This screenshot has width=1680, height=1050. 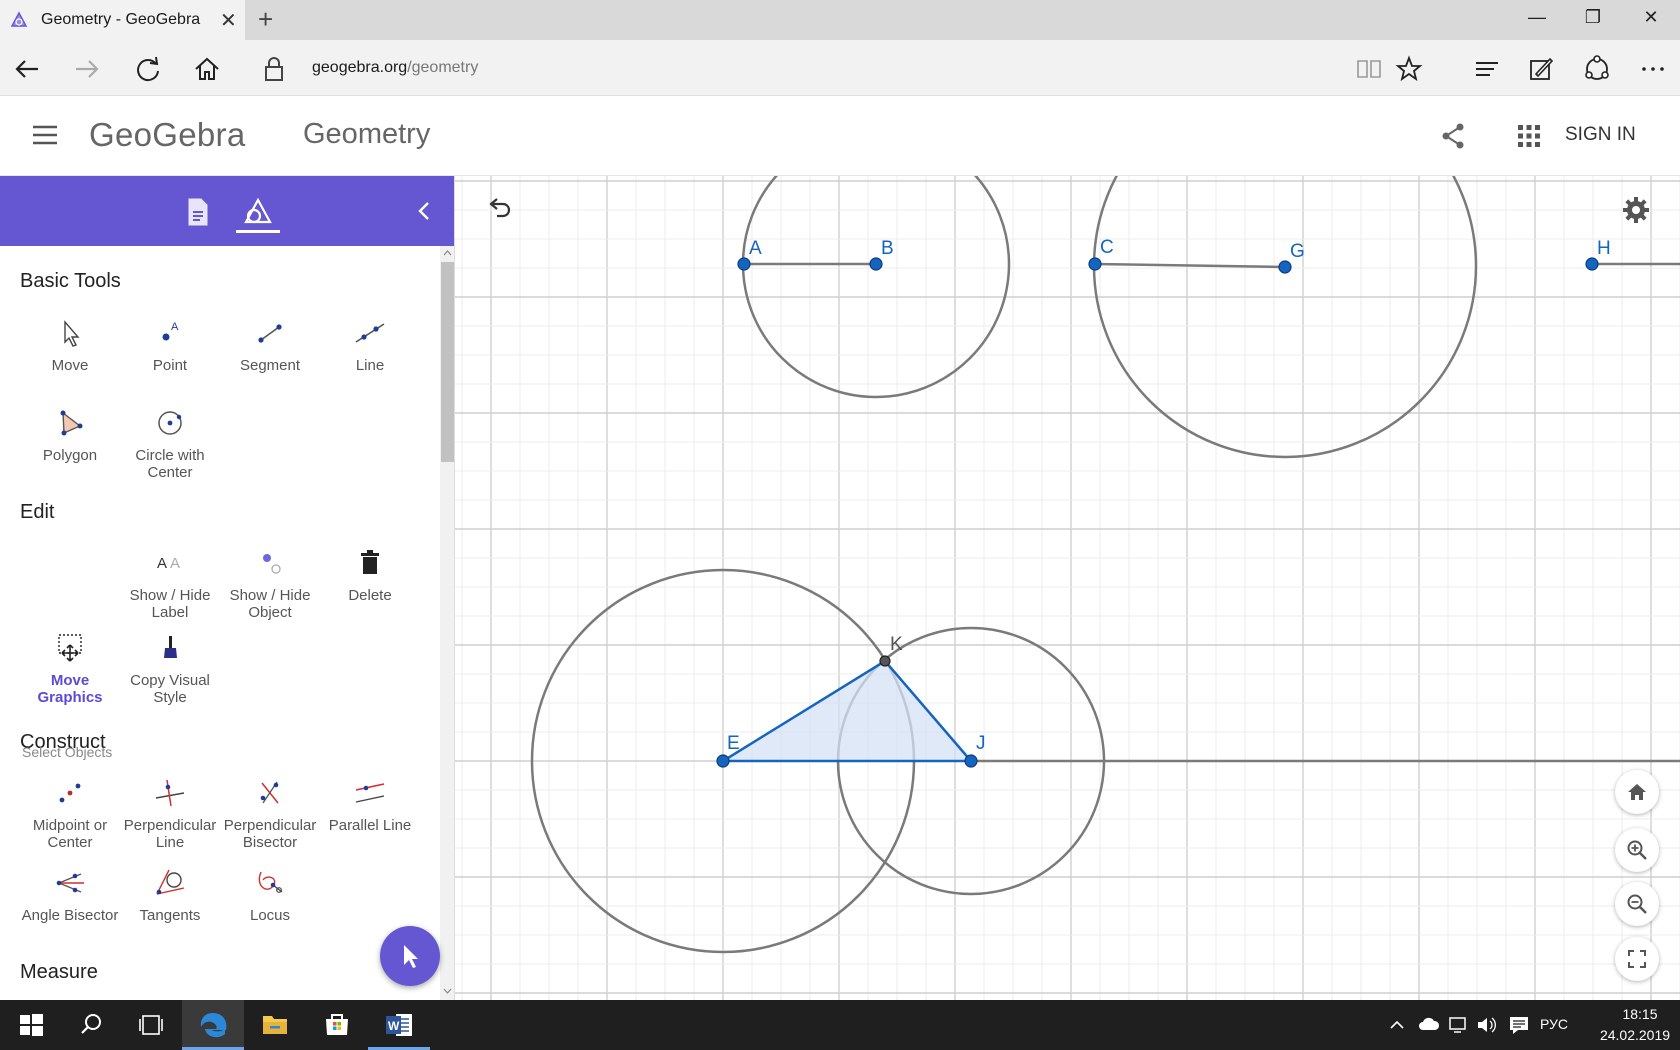 What do you see at coordinates (1541, 69) in the screenshot?
I see `web-note-icon` at bounding box center [1541, 69].